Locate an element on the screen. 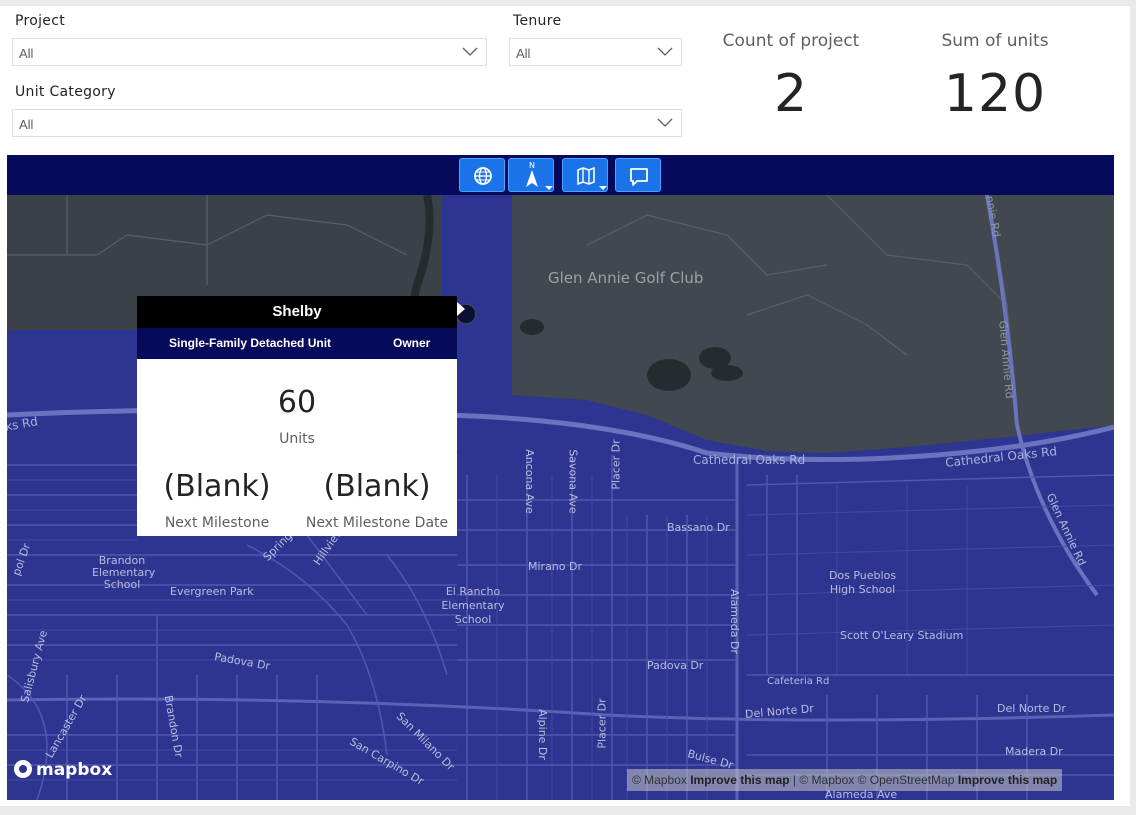 This screenshot has width=1136, height=815. globe-button is located at coordinates (482, 175).